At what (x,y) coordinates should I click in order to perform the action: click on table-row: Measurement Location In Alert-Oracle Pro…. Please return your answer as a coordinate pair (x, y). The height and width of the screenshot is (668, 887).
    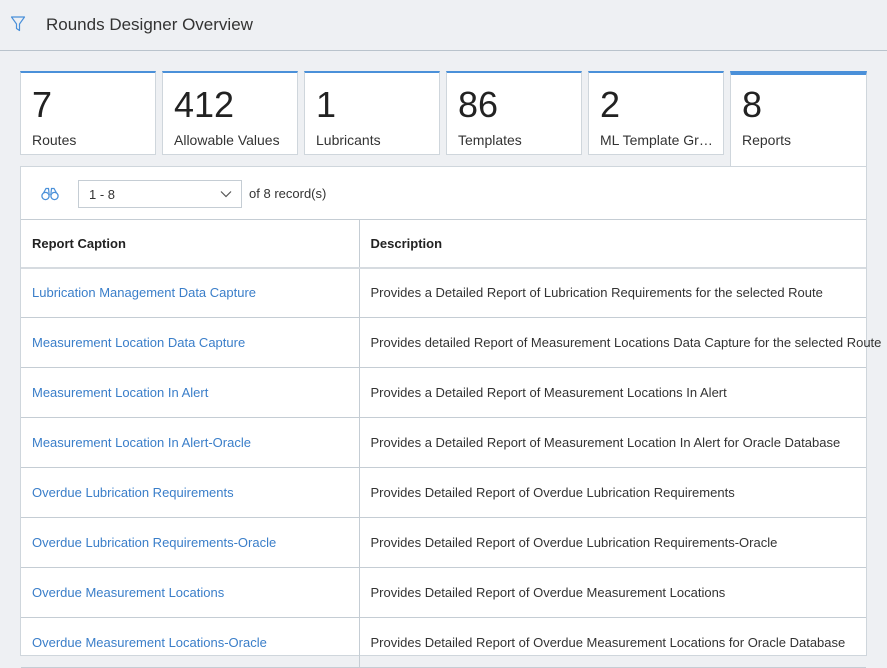
    Looking at the image, I should click on (443, 442).